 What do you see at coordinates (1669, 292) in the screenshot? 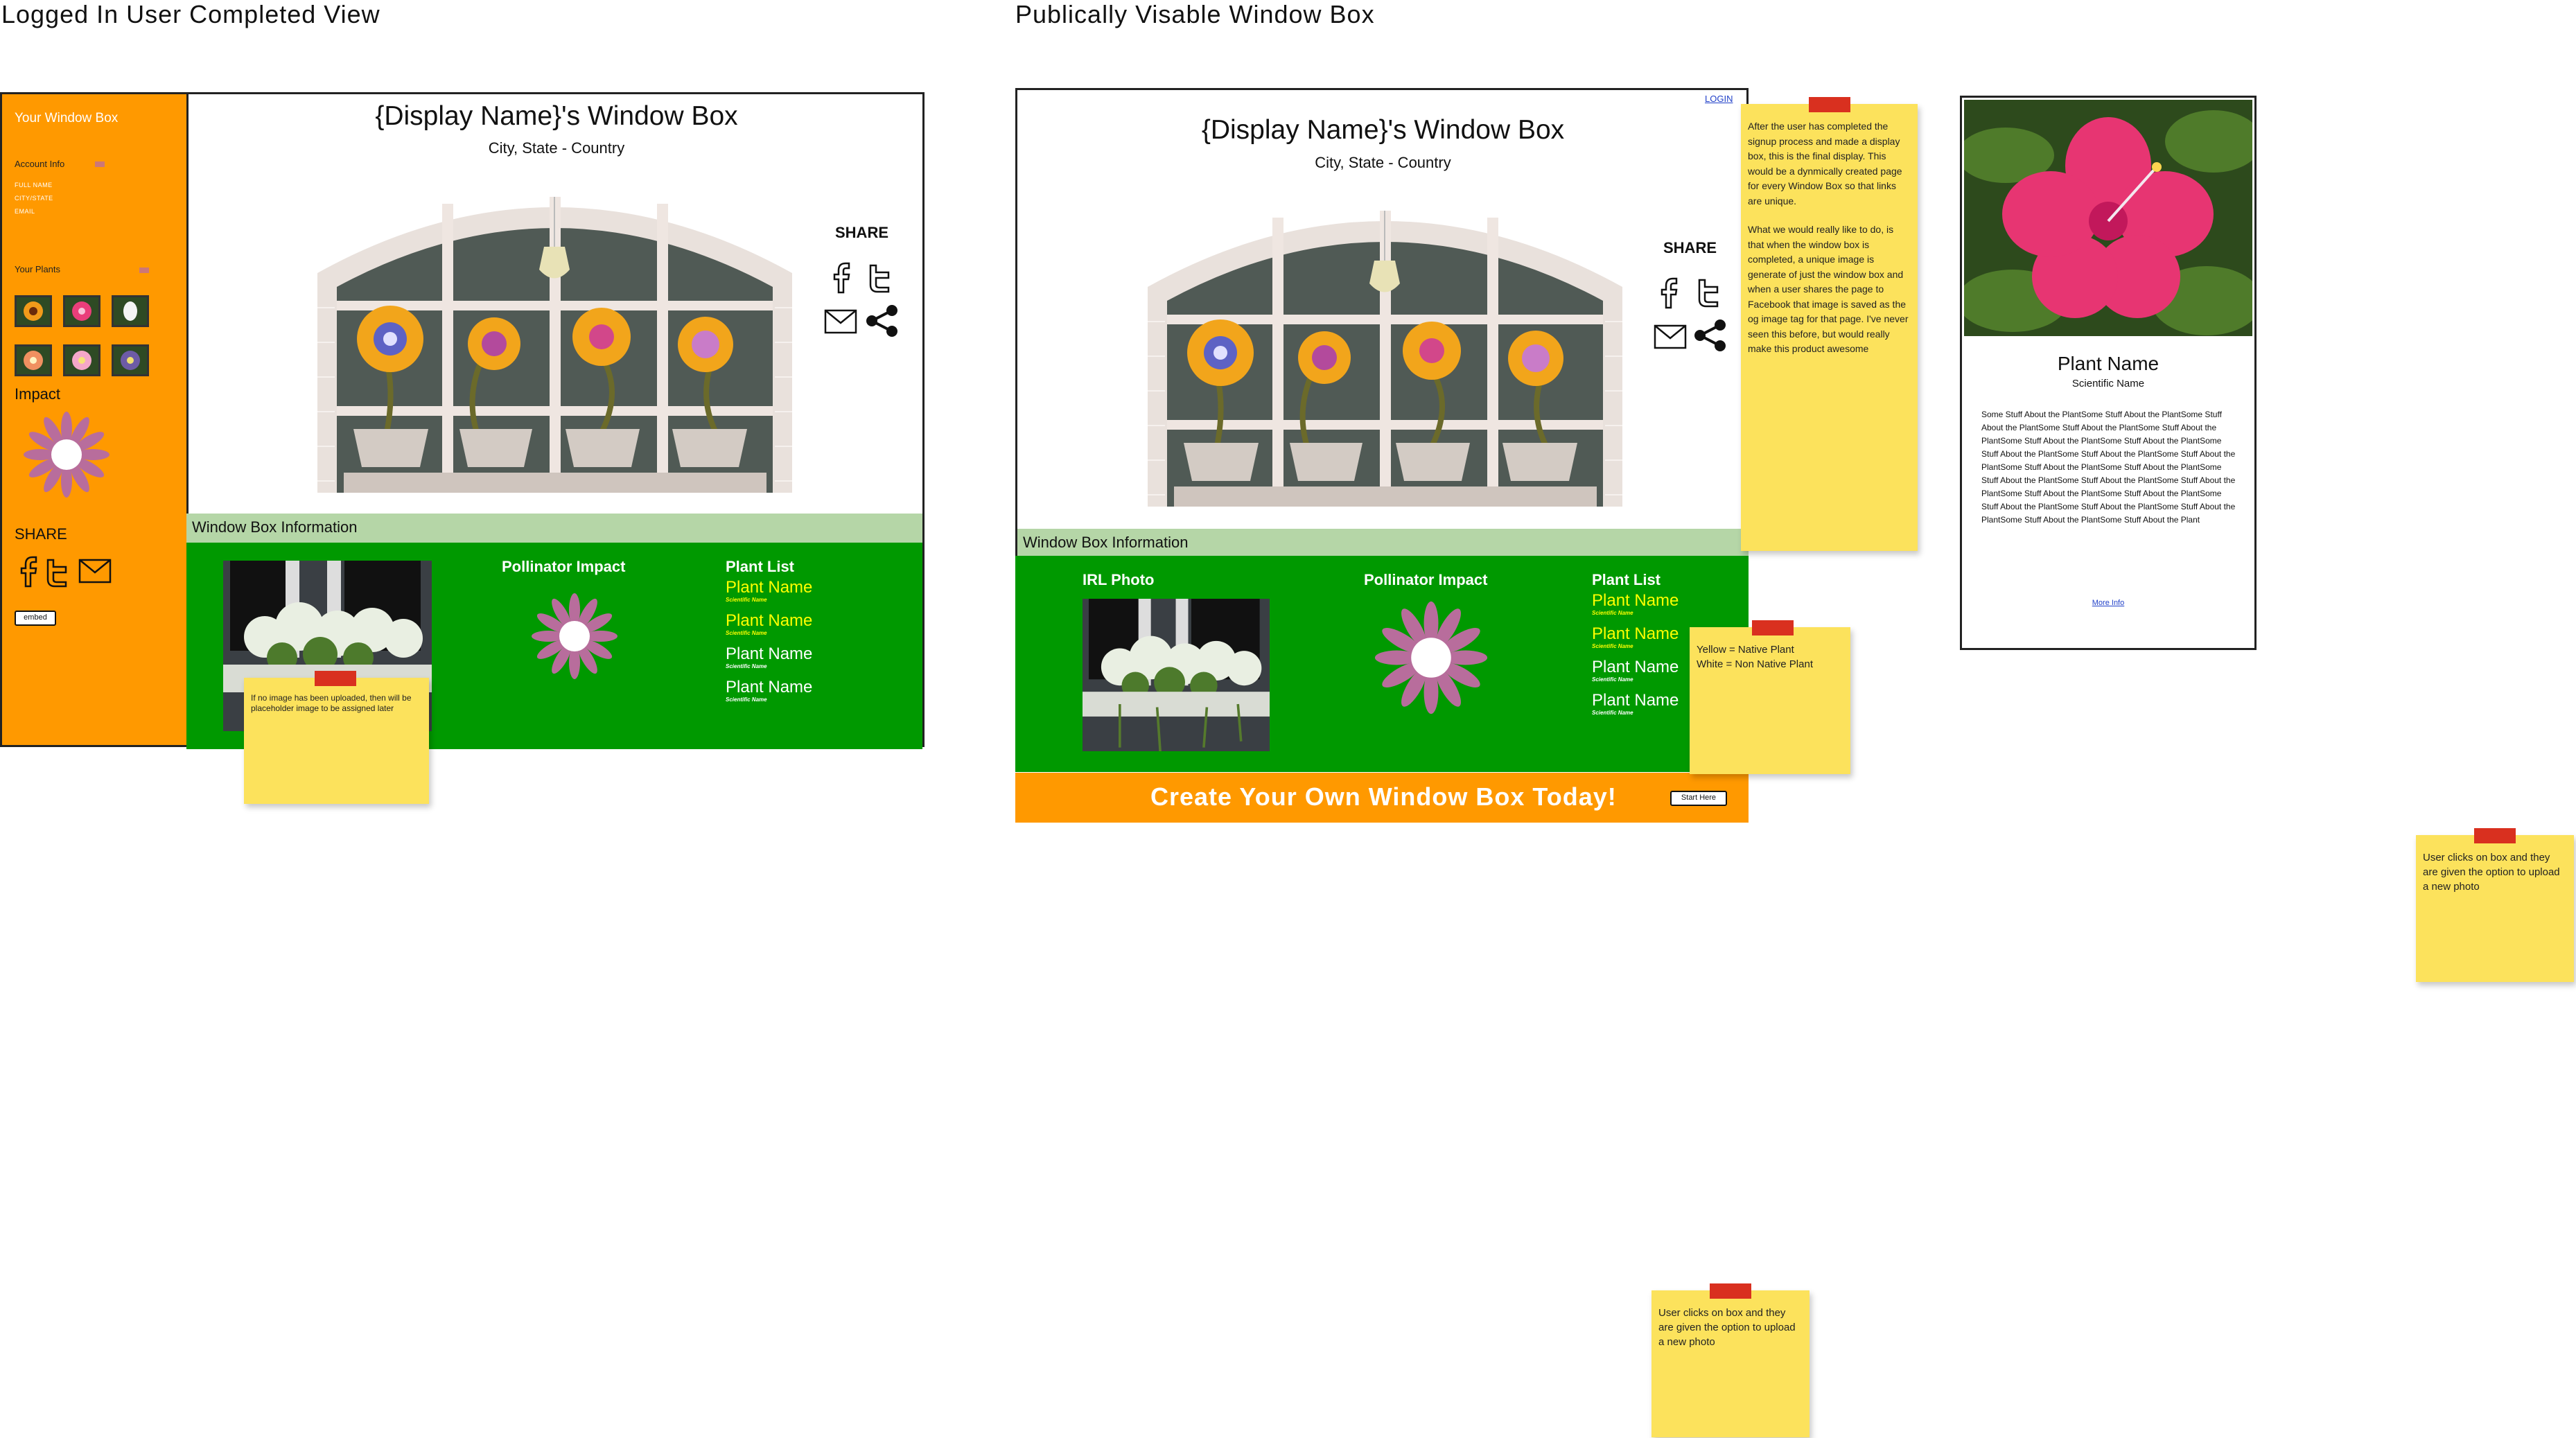
I see `public-facebook-icon` at bounding box center [1669, 292].